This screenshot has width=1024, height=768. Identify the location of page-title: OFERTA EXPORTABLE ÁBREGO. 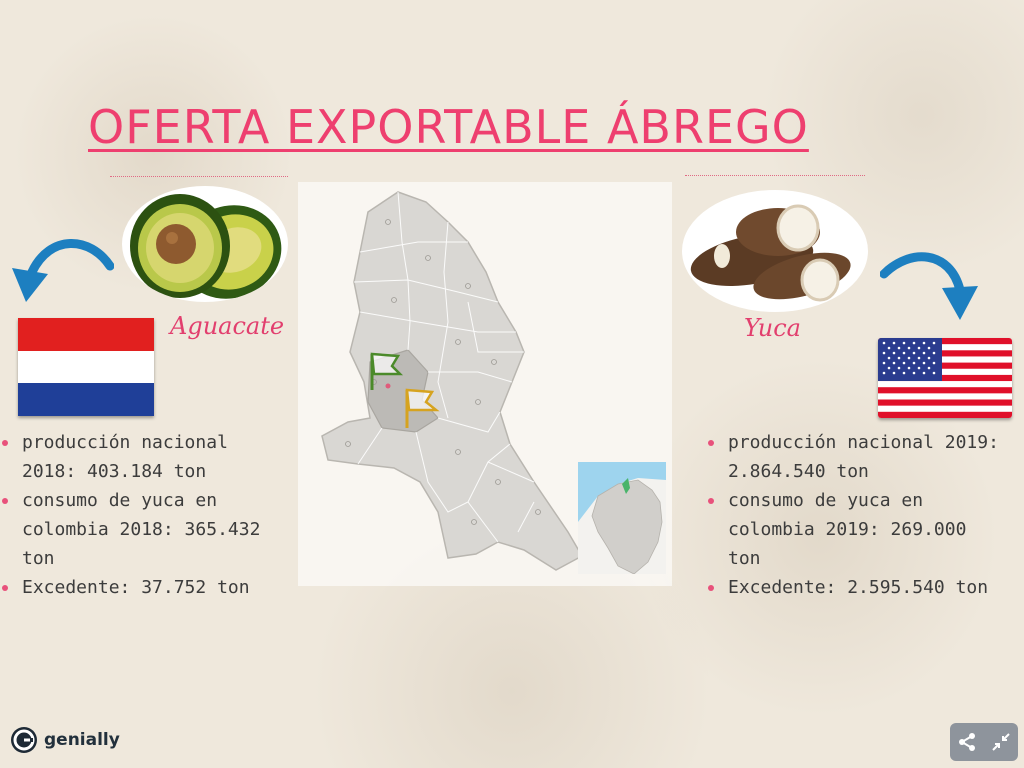
(448, 127).